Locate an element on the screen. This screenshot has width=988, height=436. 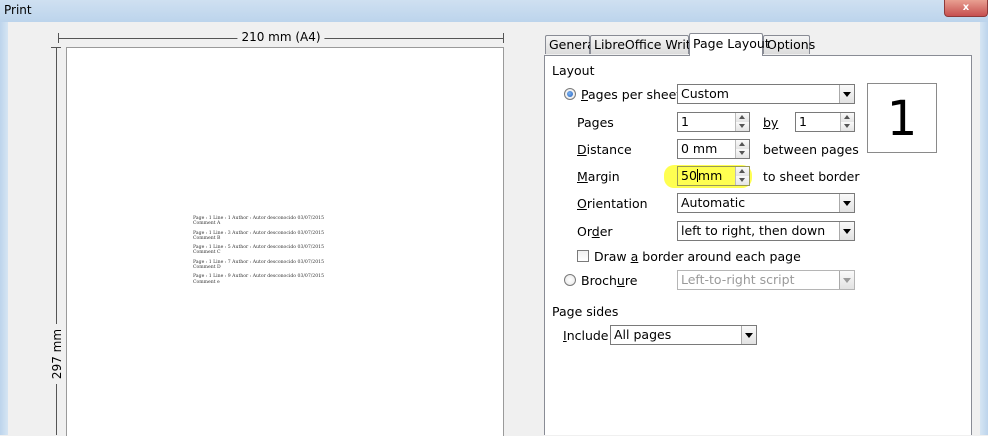
brochure-label: Brochure is located at coordinates (609, 280).